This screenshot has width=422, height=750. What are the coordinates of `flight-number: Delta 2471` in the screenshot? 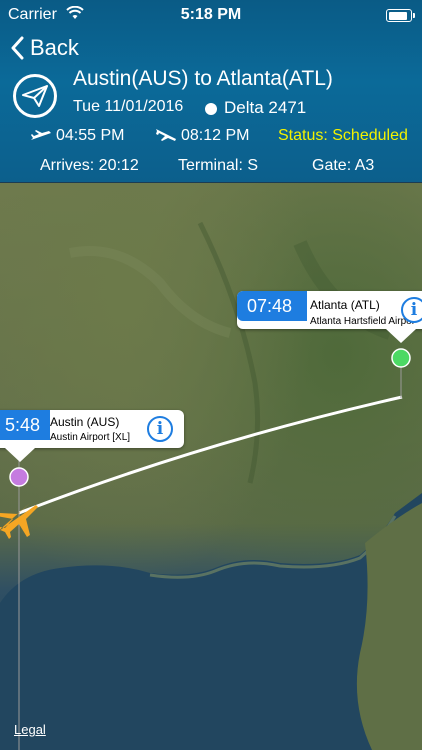 It's located at (265, 107).